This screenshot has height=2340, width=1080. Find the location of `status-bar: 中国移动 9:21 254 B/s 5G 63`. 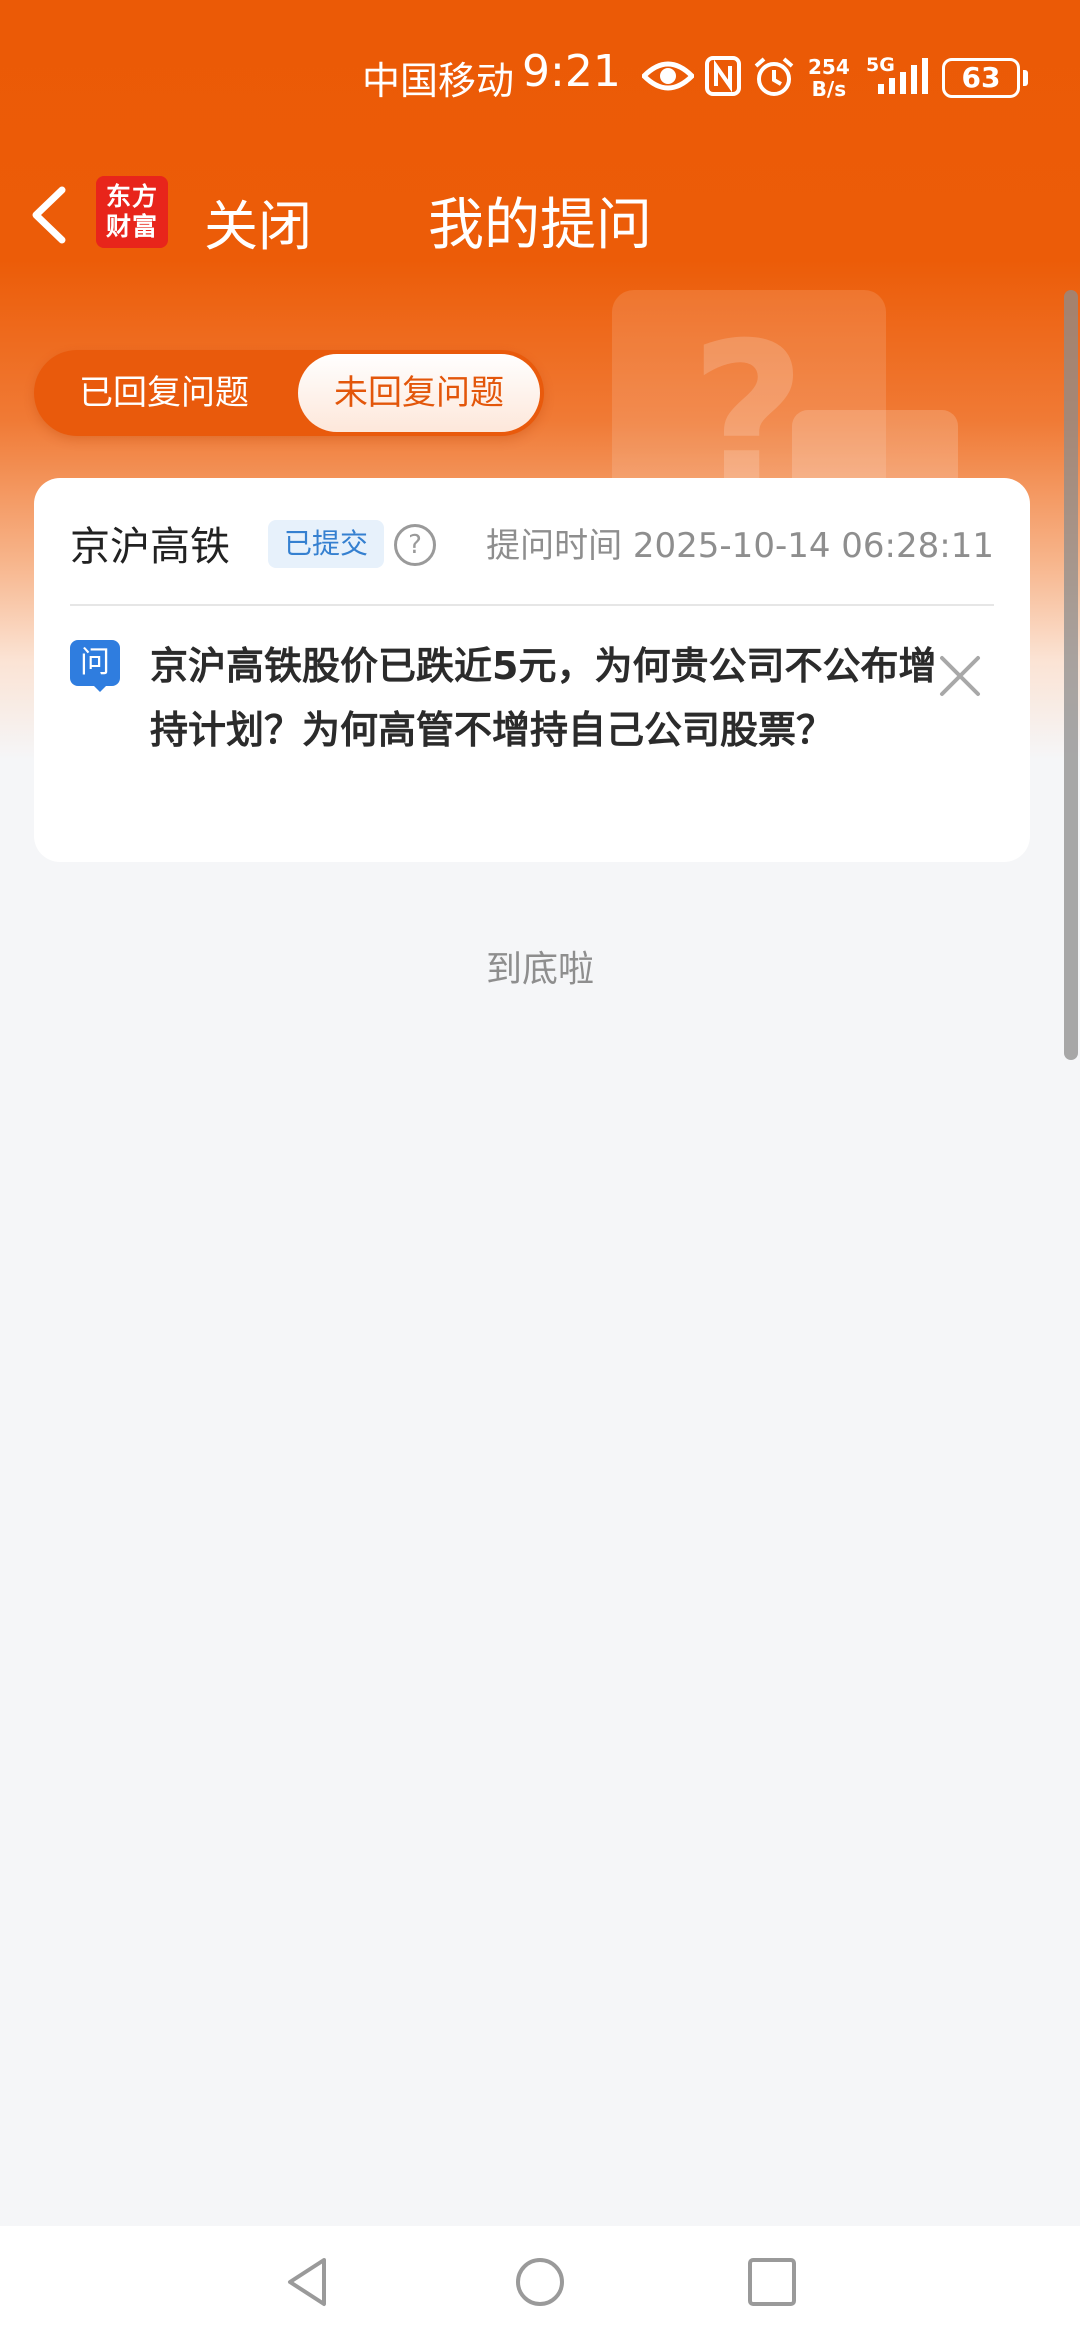

status-bar: 中国移动 9:21 254 B/s 5G 63 is located at coordinates (540, 75).